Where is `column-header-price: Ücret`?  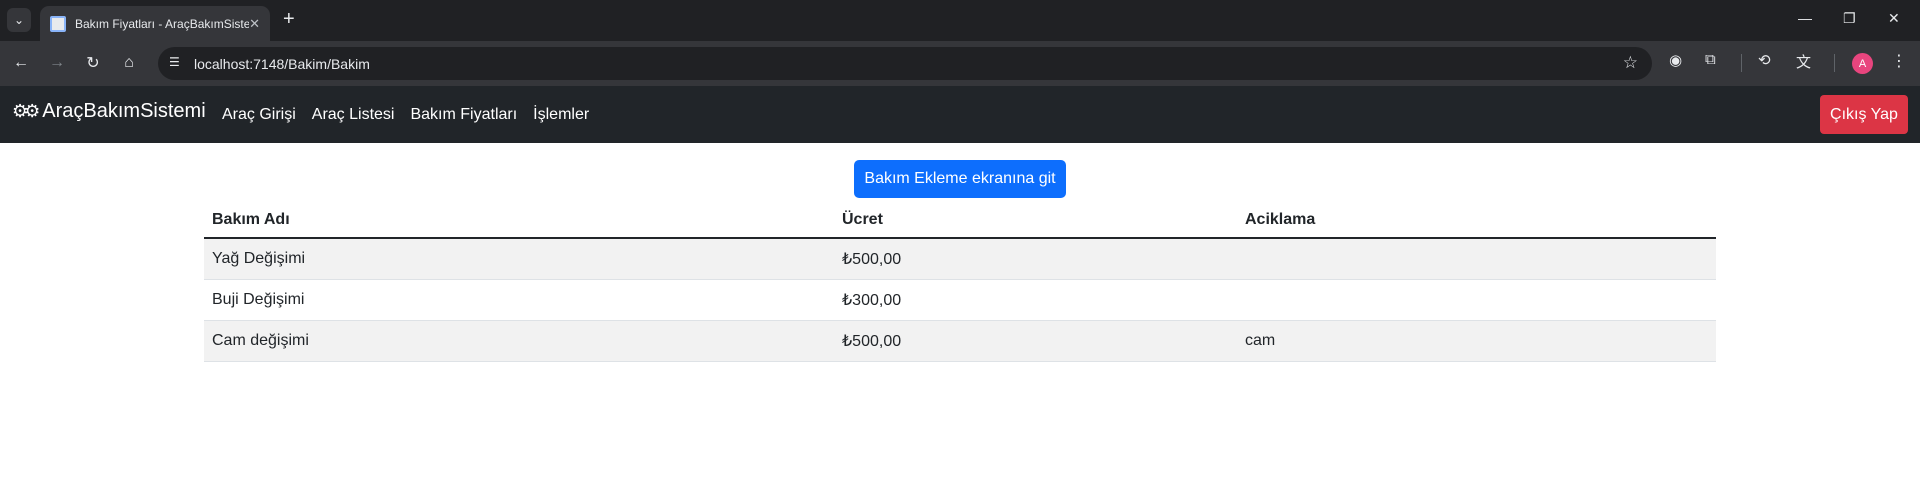 column-header-price: Ücret is located at coordinates (1035, 220).